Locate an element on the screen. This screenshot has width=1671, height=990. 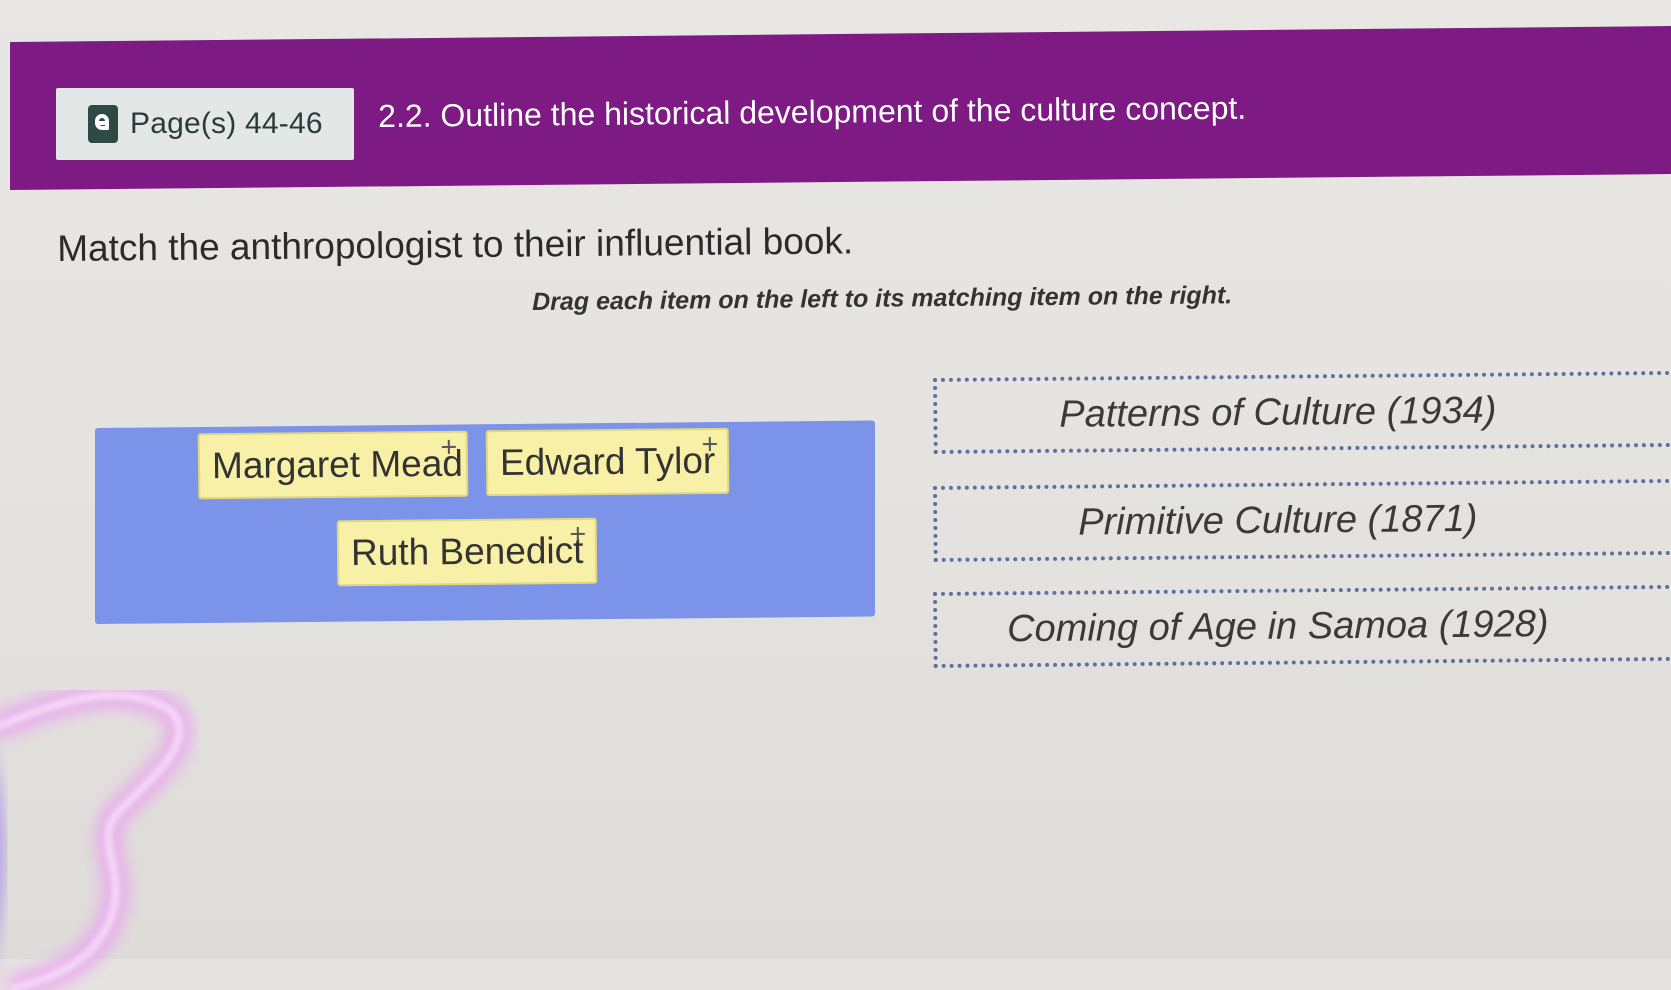
drag-item-ruth-benedict: Ruth Benedict is located at coordinates (467, 552).